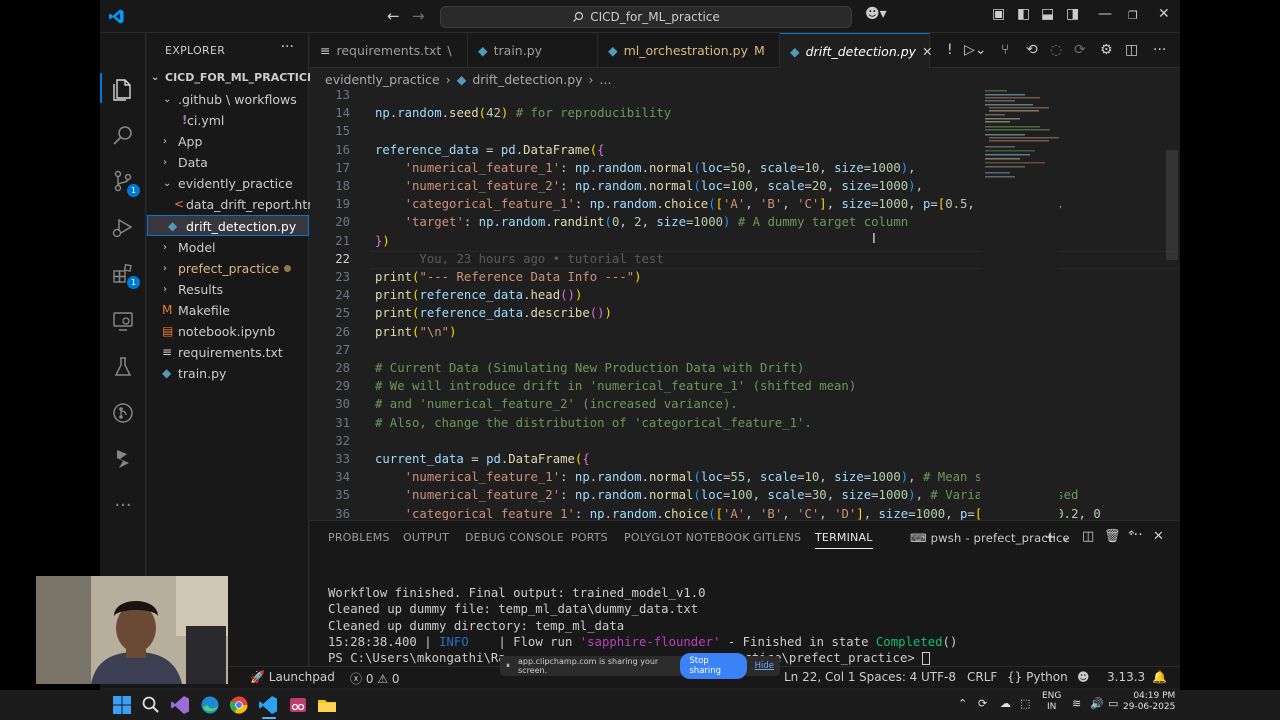  I want to click on toggle-sidebar-icon: ◧, so click(1023, 14).